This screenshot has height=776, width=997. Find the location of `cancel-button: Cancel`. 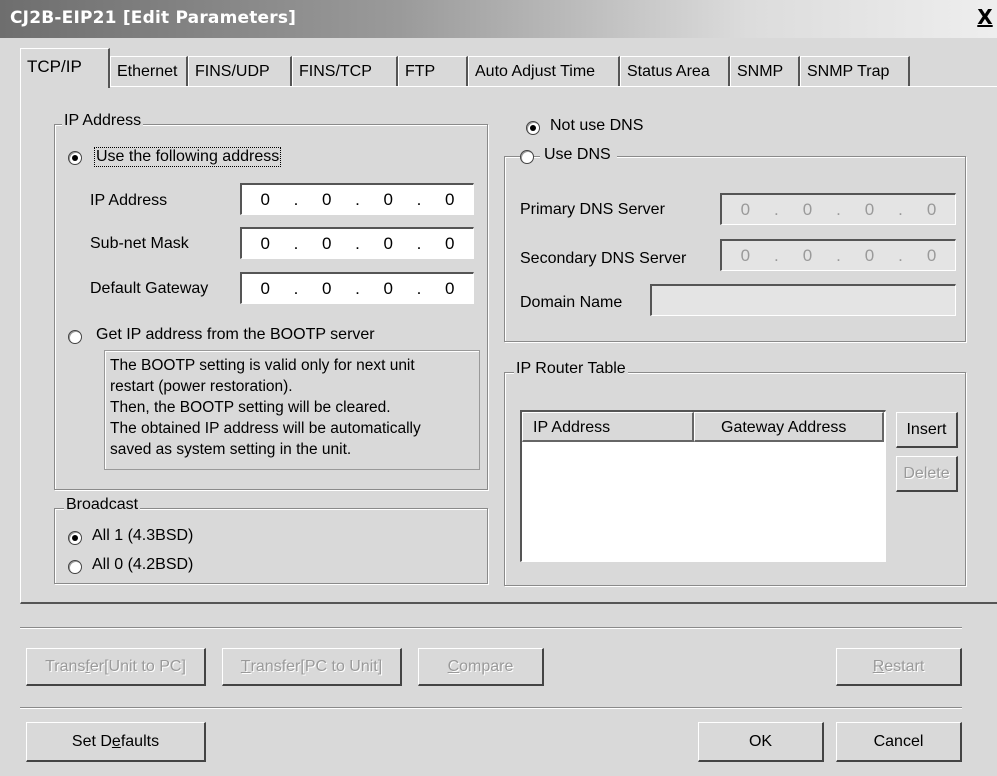

cancel-button: Cancel is located at coordinates (899, 742).